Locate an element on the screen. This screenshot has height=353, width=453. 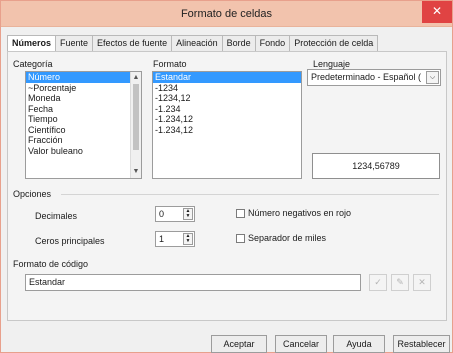
format-code-input: Estandar is located at coordinates (193, 282).